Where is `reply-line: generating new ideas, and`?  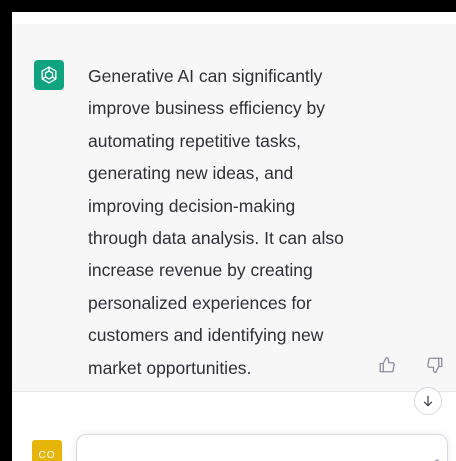
reply-line: generating new ideas, and is located at coordinates (191, 173).